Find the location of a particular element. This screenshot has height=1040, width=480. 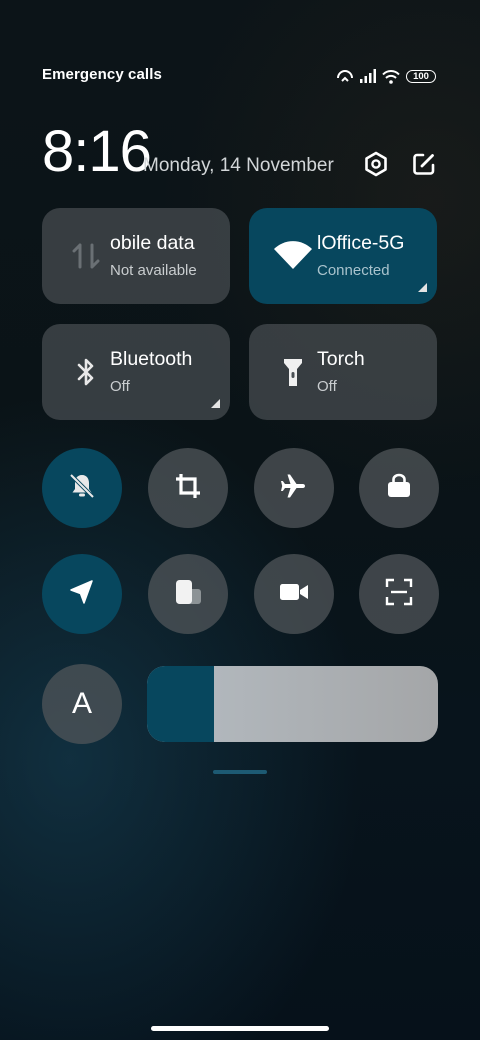

drag-handle is located at coordinates (240, 772).